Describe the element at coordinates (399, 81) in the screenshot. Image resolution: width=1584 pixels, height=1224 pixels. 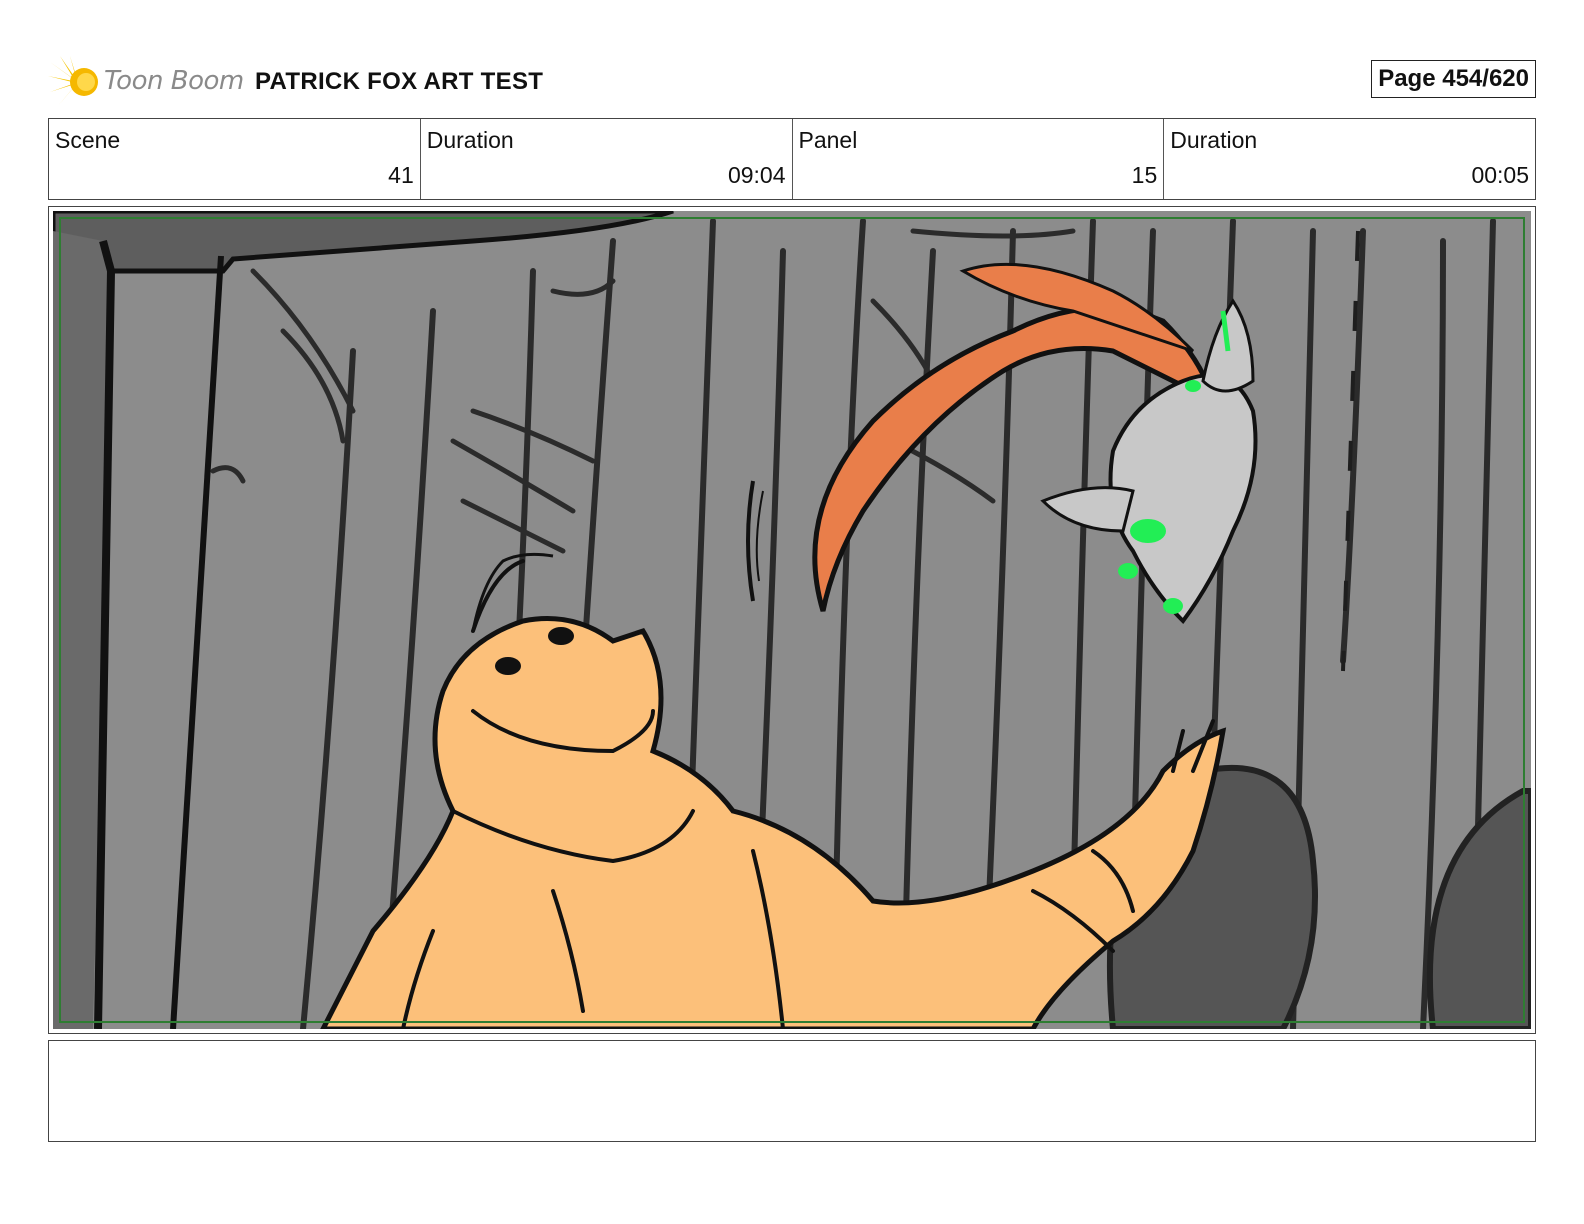
I see `document-title: PATRICK FOX ART TEST` at that location.